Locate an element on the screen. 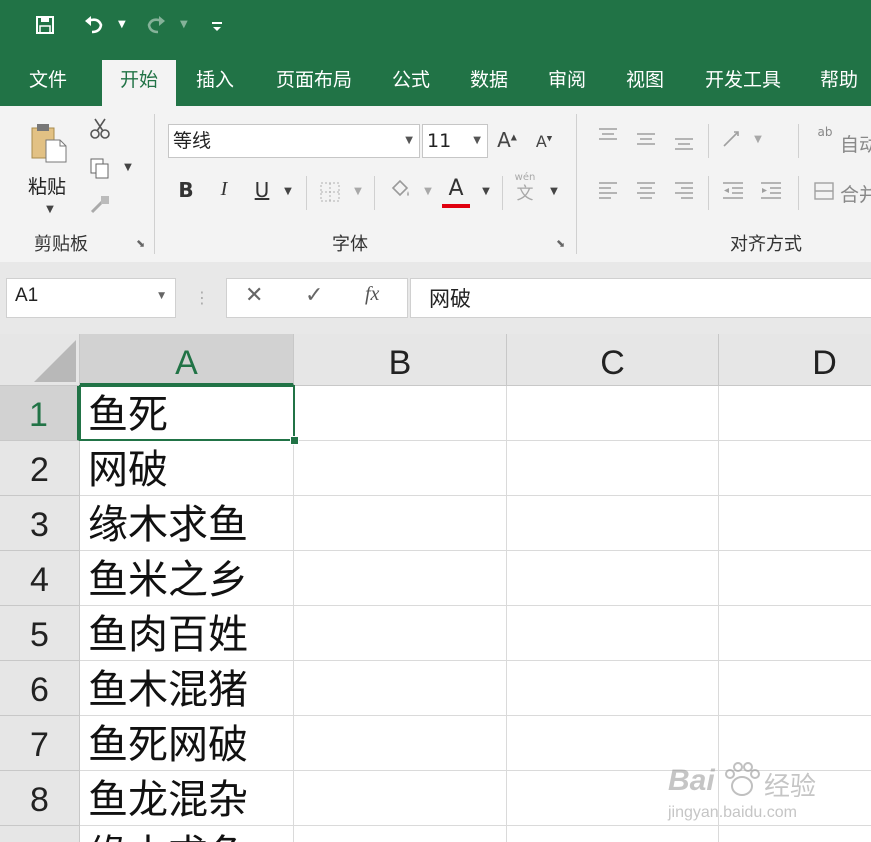 This screenshot has height=842, width=871. copy-icon is located at coordinates (100, 168).